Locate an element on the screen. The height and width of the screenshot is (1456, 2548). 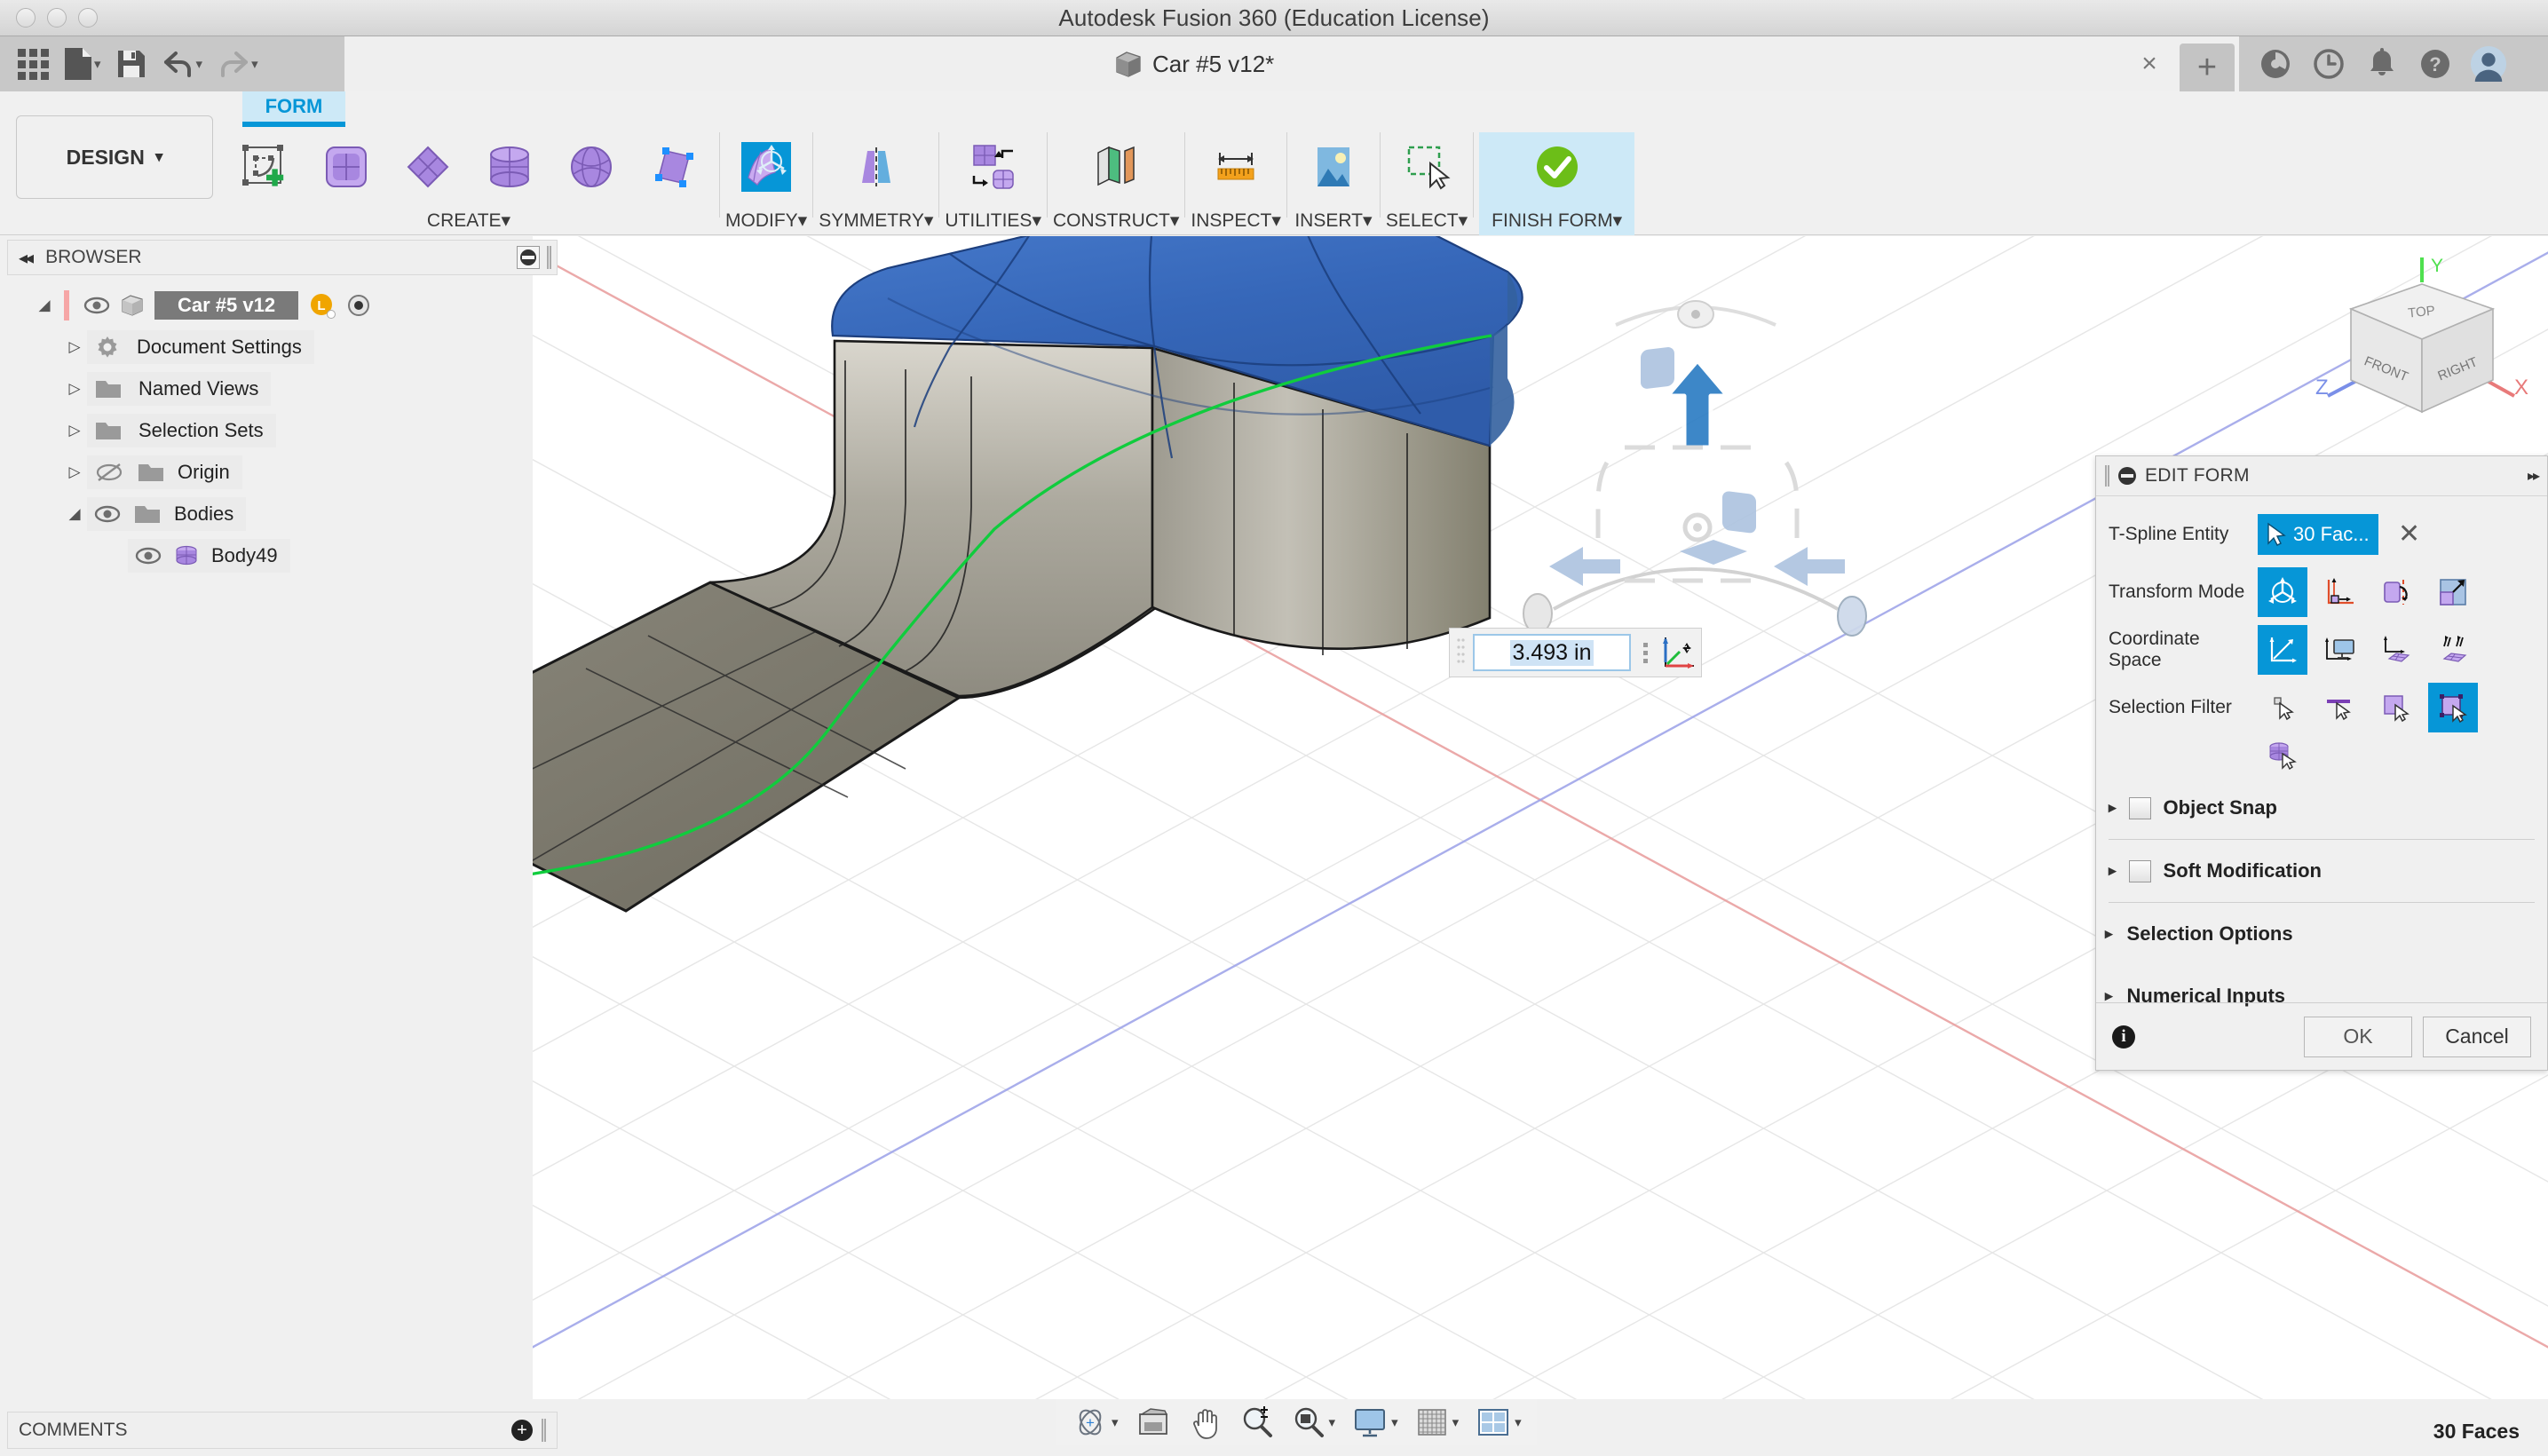
tree-node-origin: ▷ Origin is located at coordinates (282, 472).